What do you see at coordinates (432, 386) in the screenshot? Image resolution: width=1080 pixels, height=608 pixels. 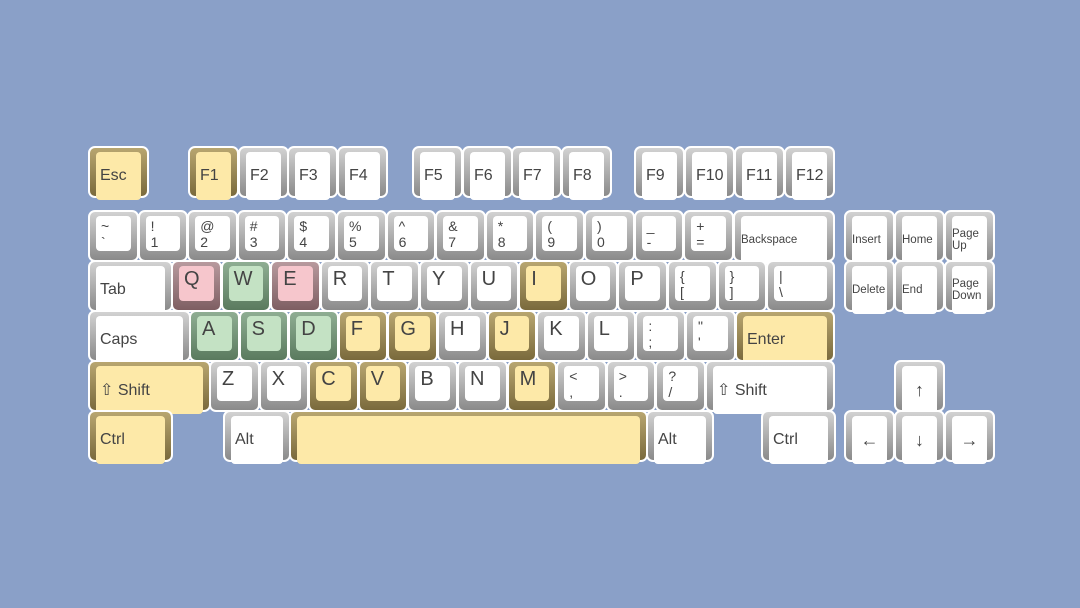 I see `key-b: B` at bounding box center [432, 386].